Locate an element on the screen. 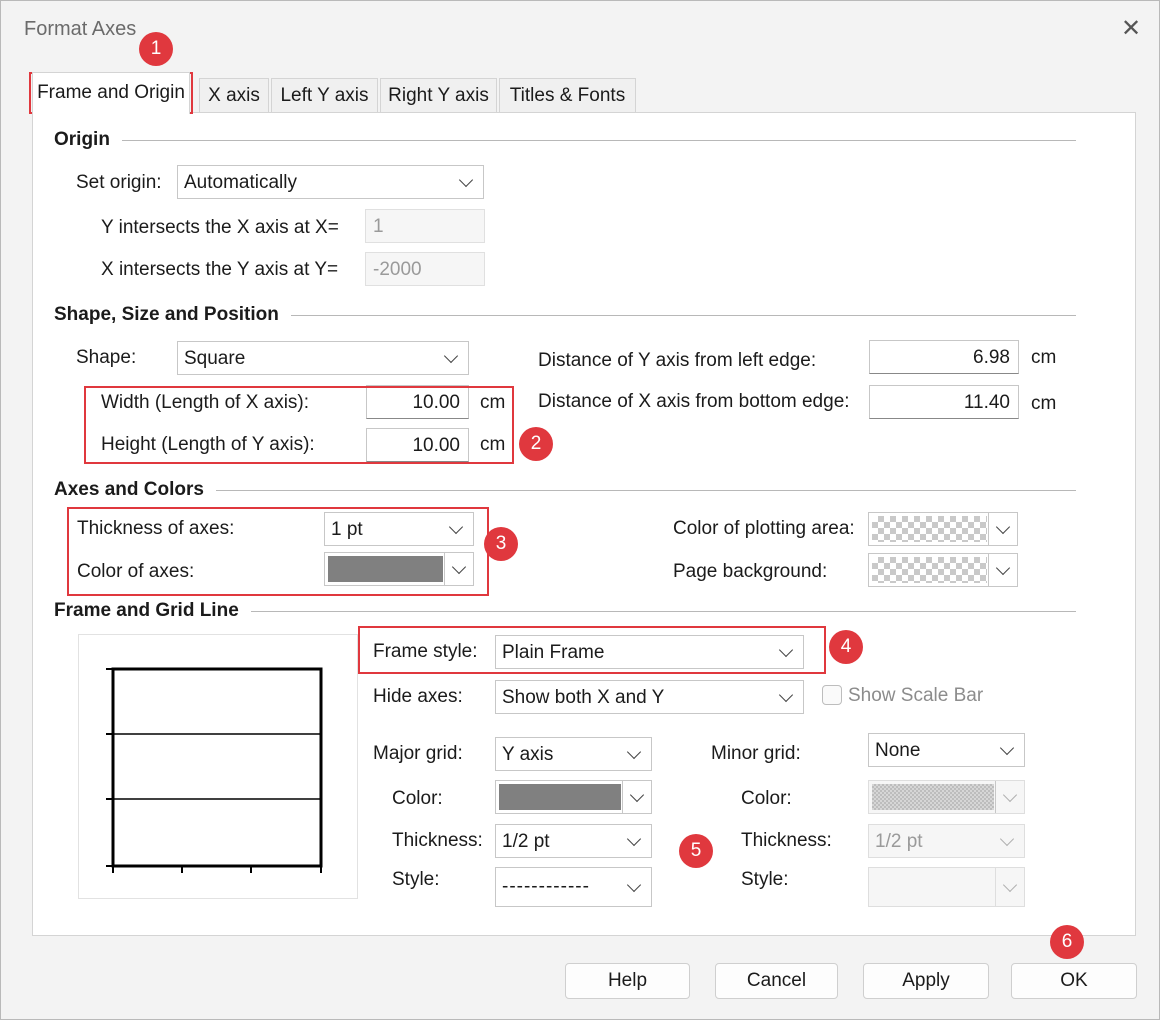  dist-y-field: 6.98 is located at coordinates (944, 357).